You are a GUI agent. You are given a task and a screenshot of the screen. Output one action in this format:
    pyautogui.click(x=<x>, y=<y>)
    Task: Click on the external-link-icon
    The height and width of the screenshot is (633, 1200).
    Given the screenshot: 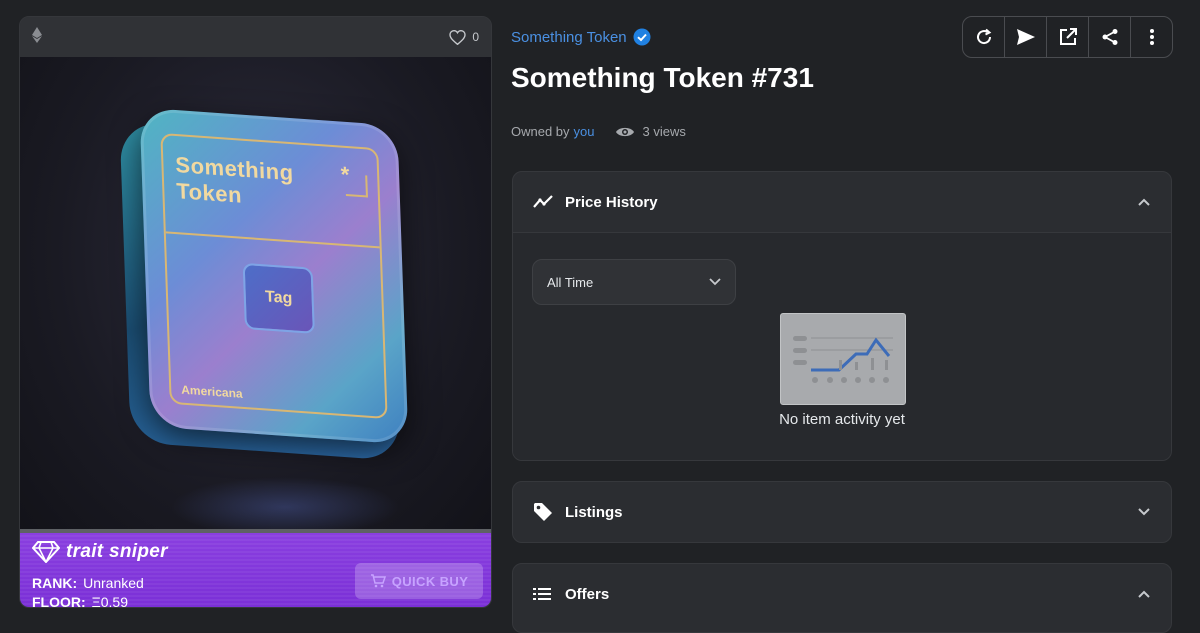 What is the action you would take?
    pyautogui.click(x=1068, y=36)
    